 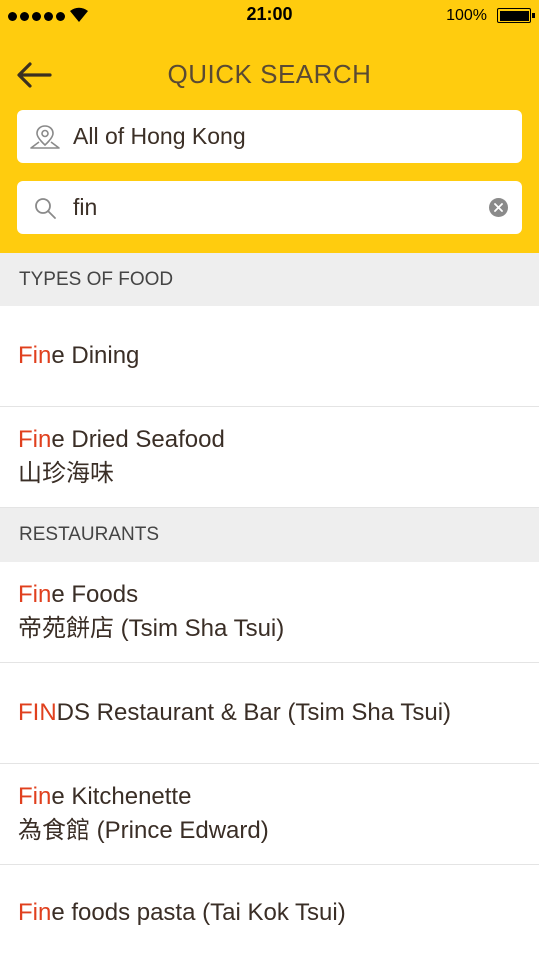 I want to click on clear-icon, so click(x=498, y=207).